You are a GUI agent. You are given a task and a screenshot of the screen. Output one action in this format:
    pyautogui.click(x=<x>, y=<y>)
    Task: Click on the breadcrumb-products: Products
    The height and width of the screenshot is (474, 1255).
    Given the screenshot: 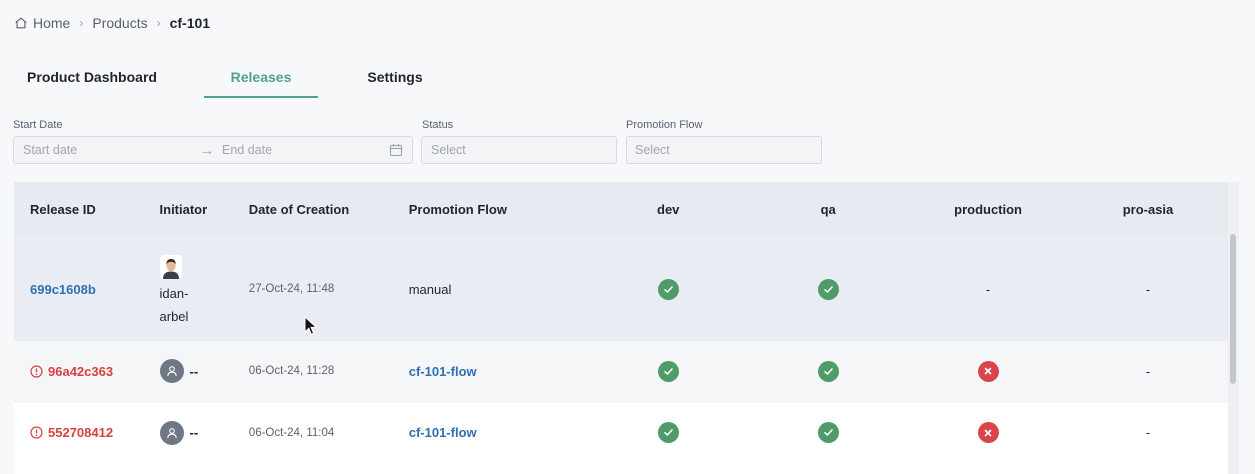 What is the action you would take?
    pyautogui.click(x=119, y=23)
    